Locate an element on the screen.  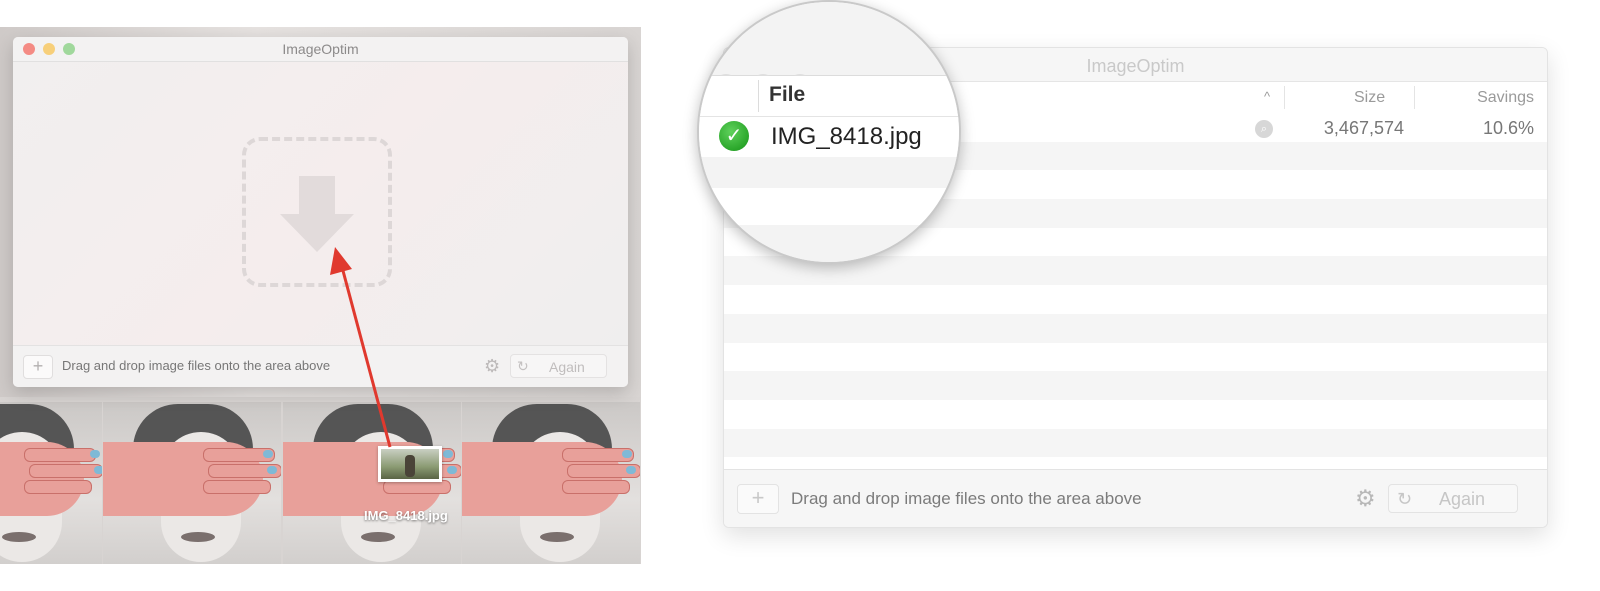
refresh-icon: ↻ is located at coordinates (1405, 499).